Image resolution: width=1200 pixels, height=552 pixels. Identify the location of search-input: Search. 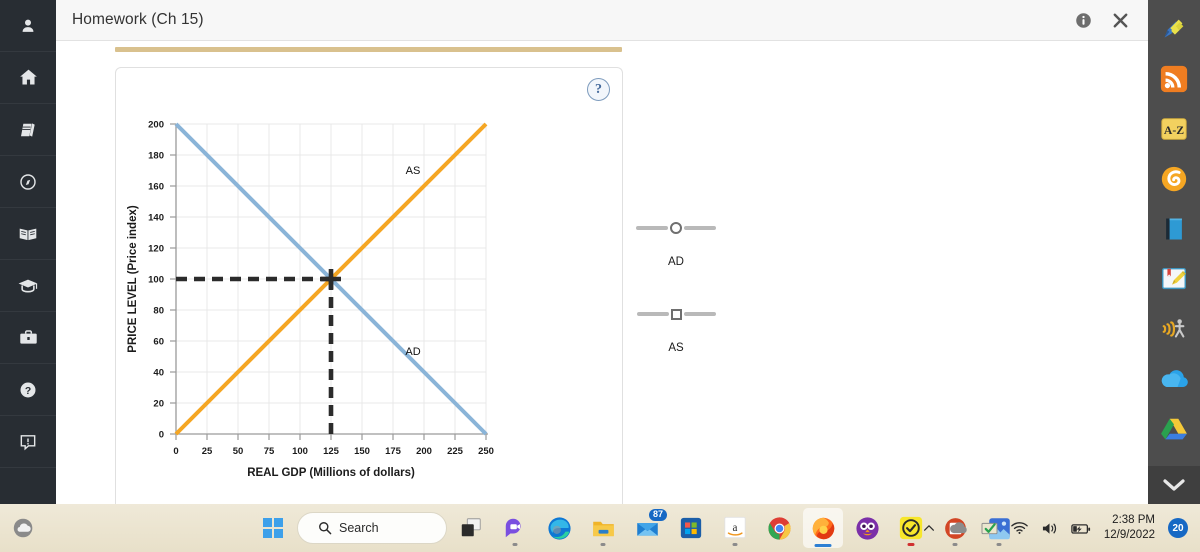
(372, 528).